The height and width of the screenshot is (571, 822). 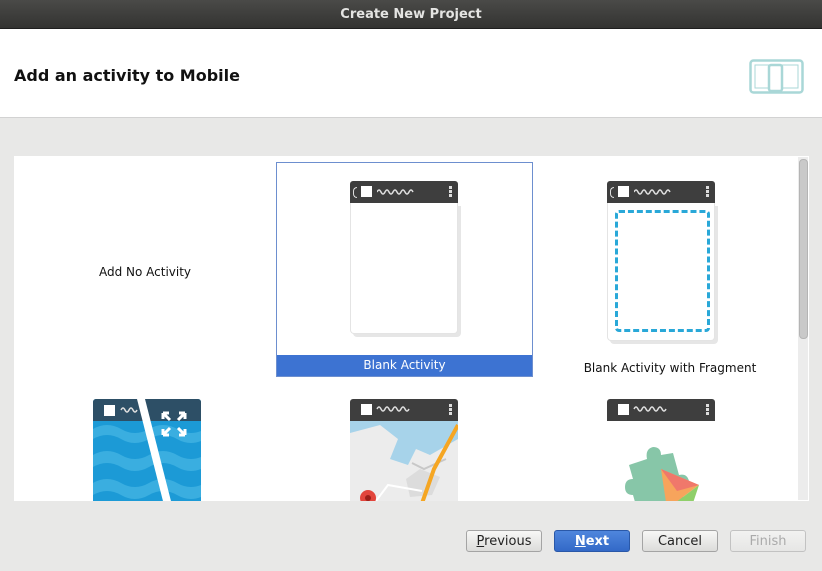 I want to click on window-title: Create New Project, so click(x=411, y=14).